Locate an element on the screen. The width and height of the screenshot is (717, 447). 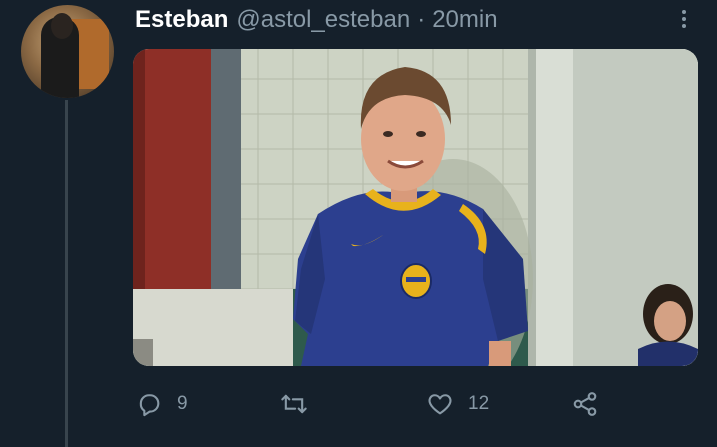
share-button is located at coordinates (585, 404).